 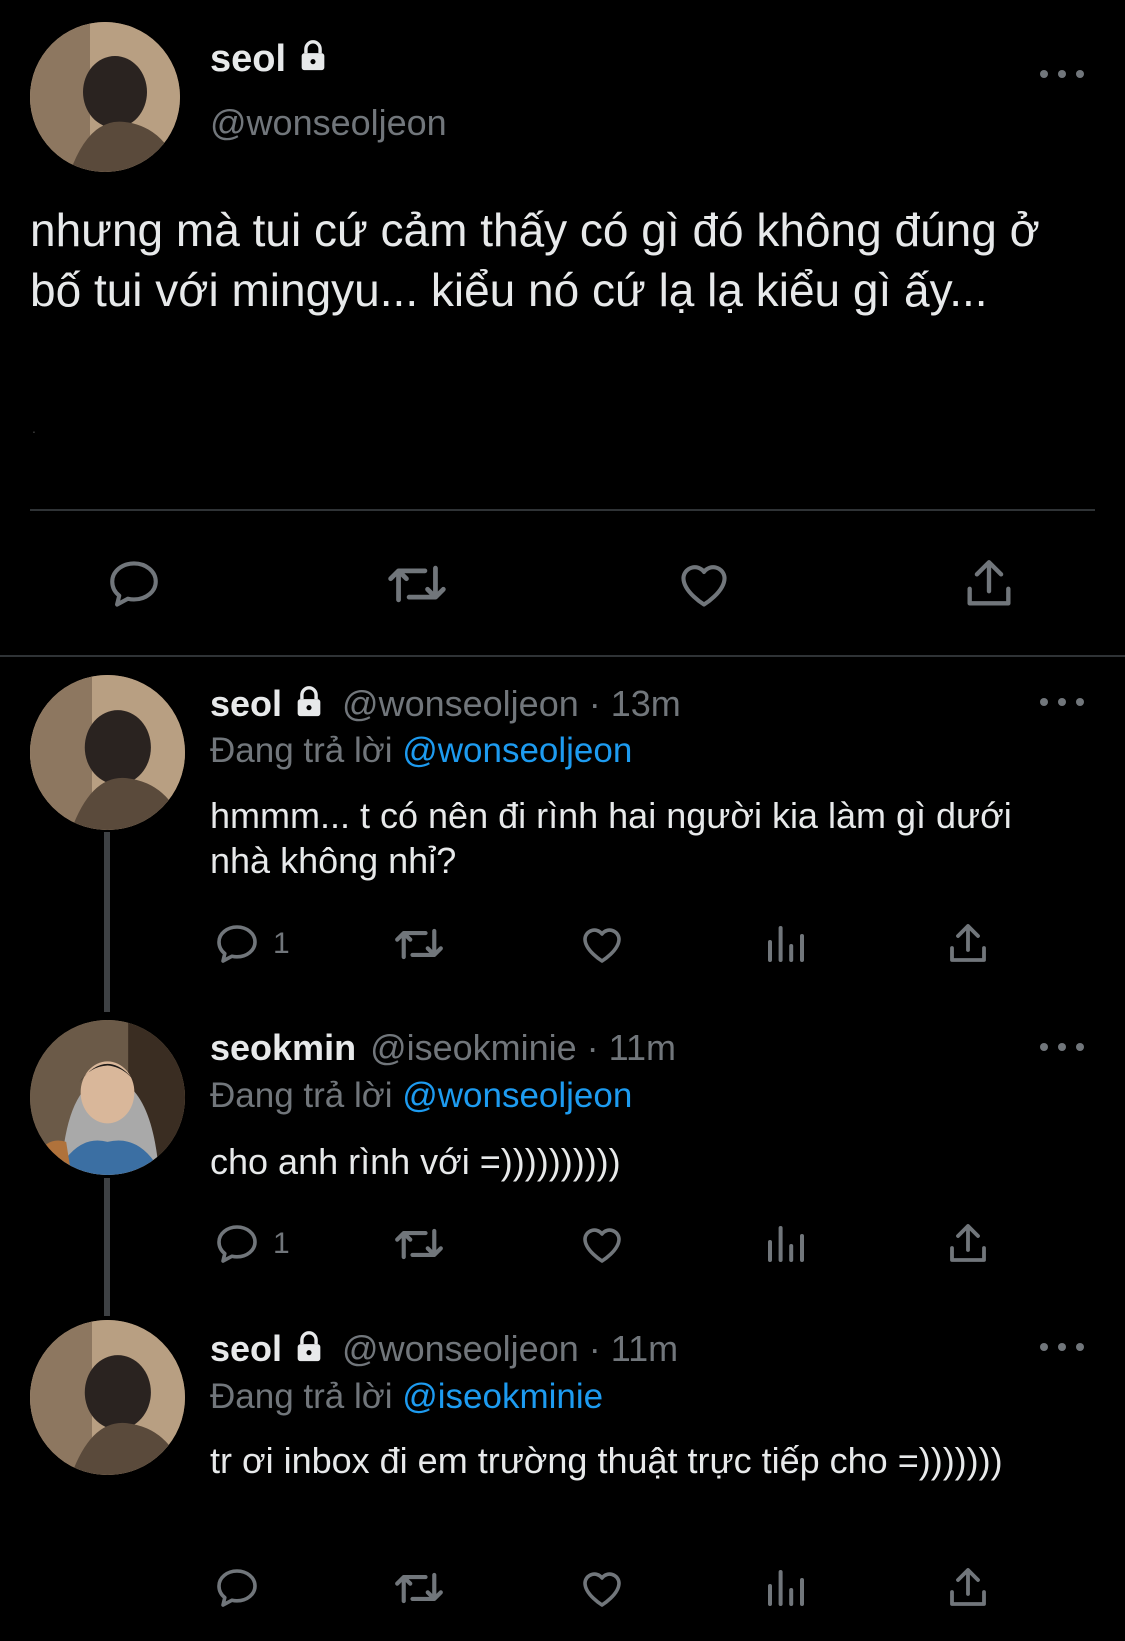 What do you see at coordinates (283, 1047) in the screenshot?
I see `author-name: seokmin` at bounding box center [283, 1047].